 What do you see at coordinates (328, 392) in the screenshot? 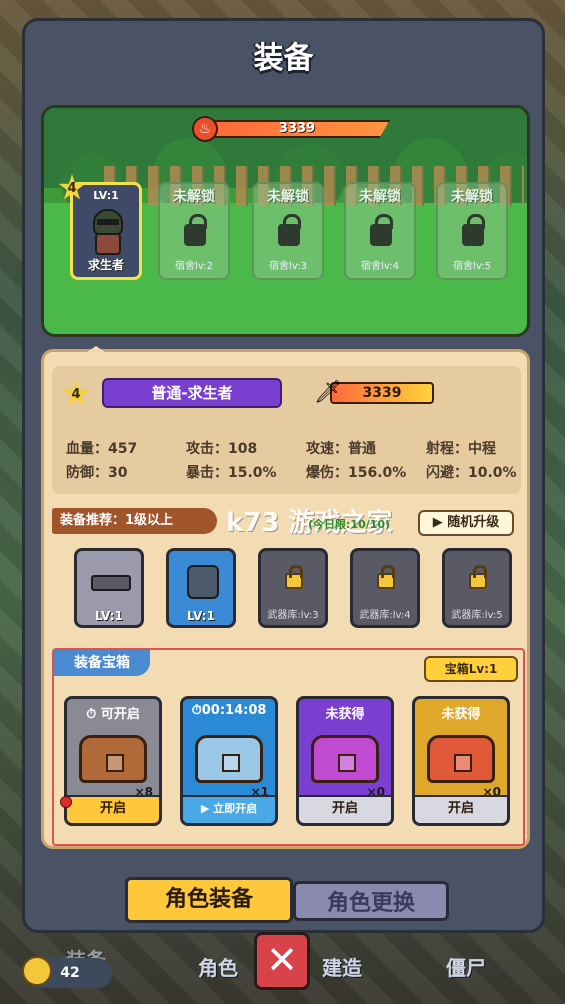
I see `sword-icon: 🗡` at bounding box center [328, 392].